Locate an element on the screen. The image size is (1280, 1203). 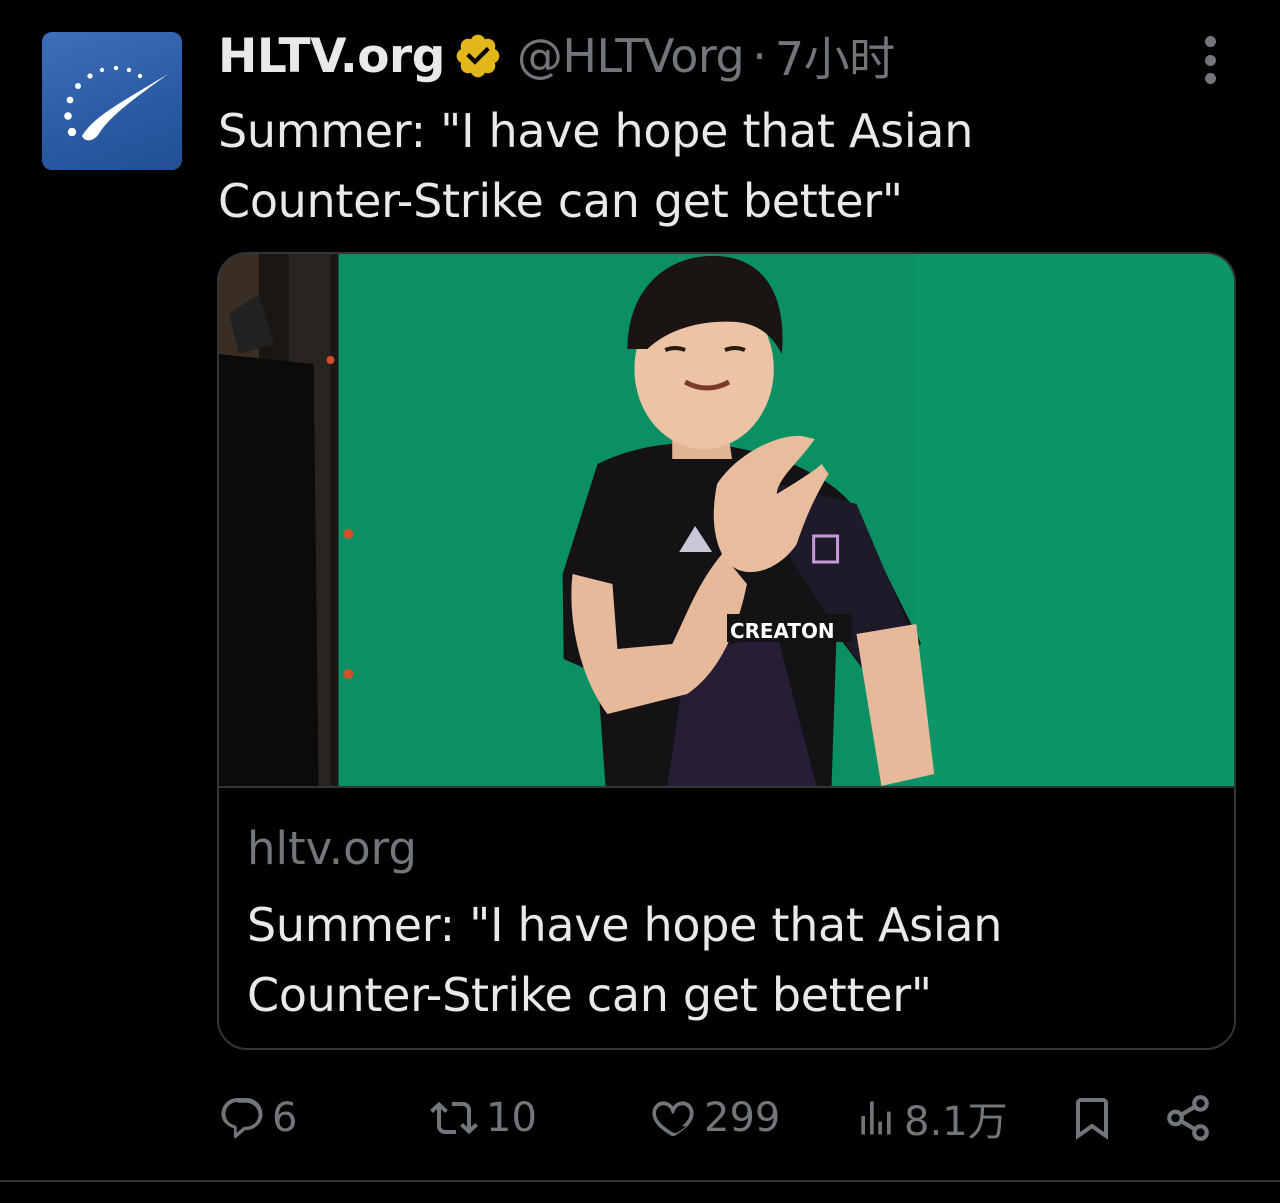
tweet-timestamp: 7小时 is located at coordinates (835, 56).